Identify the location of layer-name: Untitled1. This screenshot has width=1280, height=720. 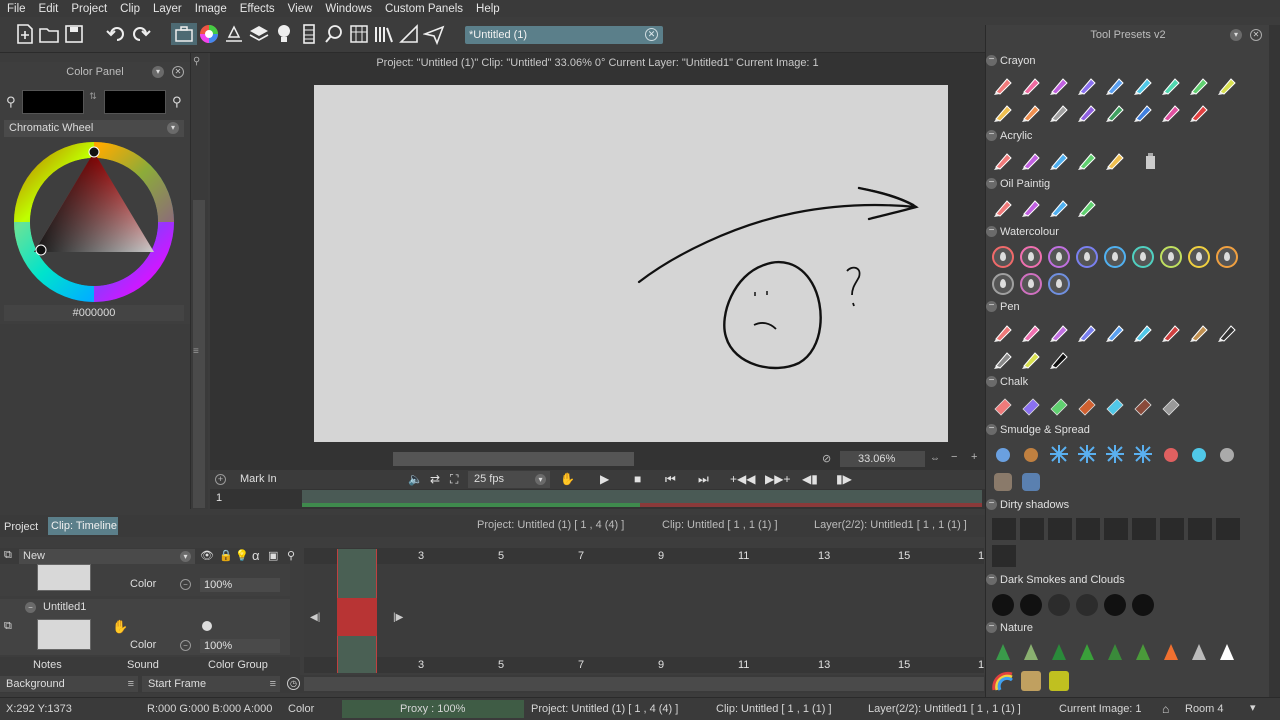
(64, 607).